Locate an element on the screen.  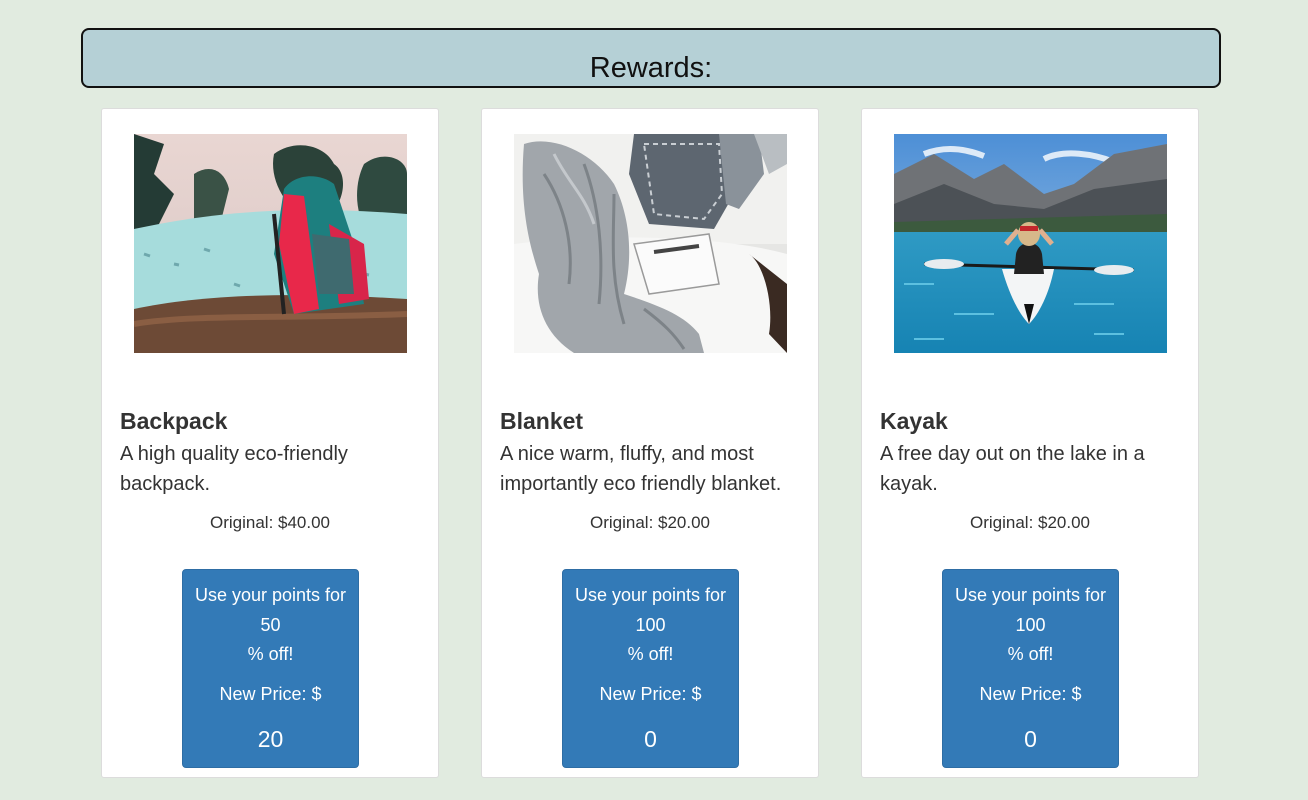
new-price-value: 20 is located at coordinates (270, 739).